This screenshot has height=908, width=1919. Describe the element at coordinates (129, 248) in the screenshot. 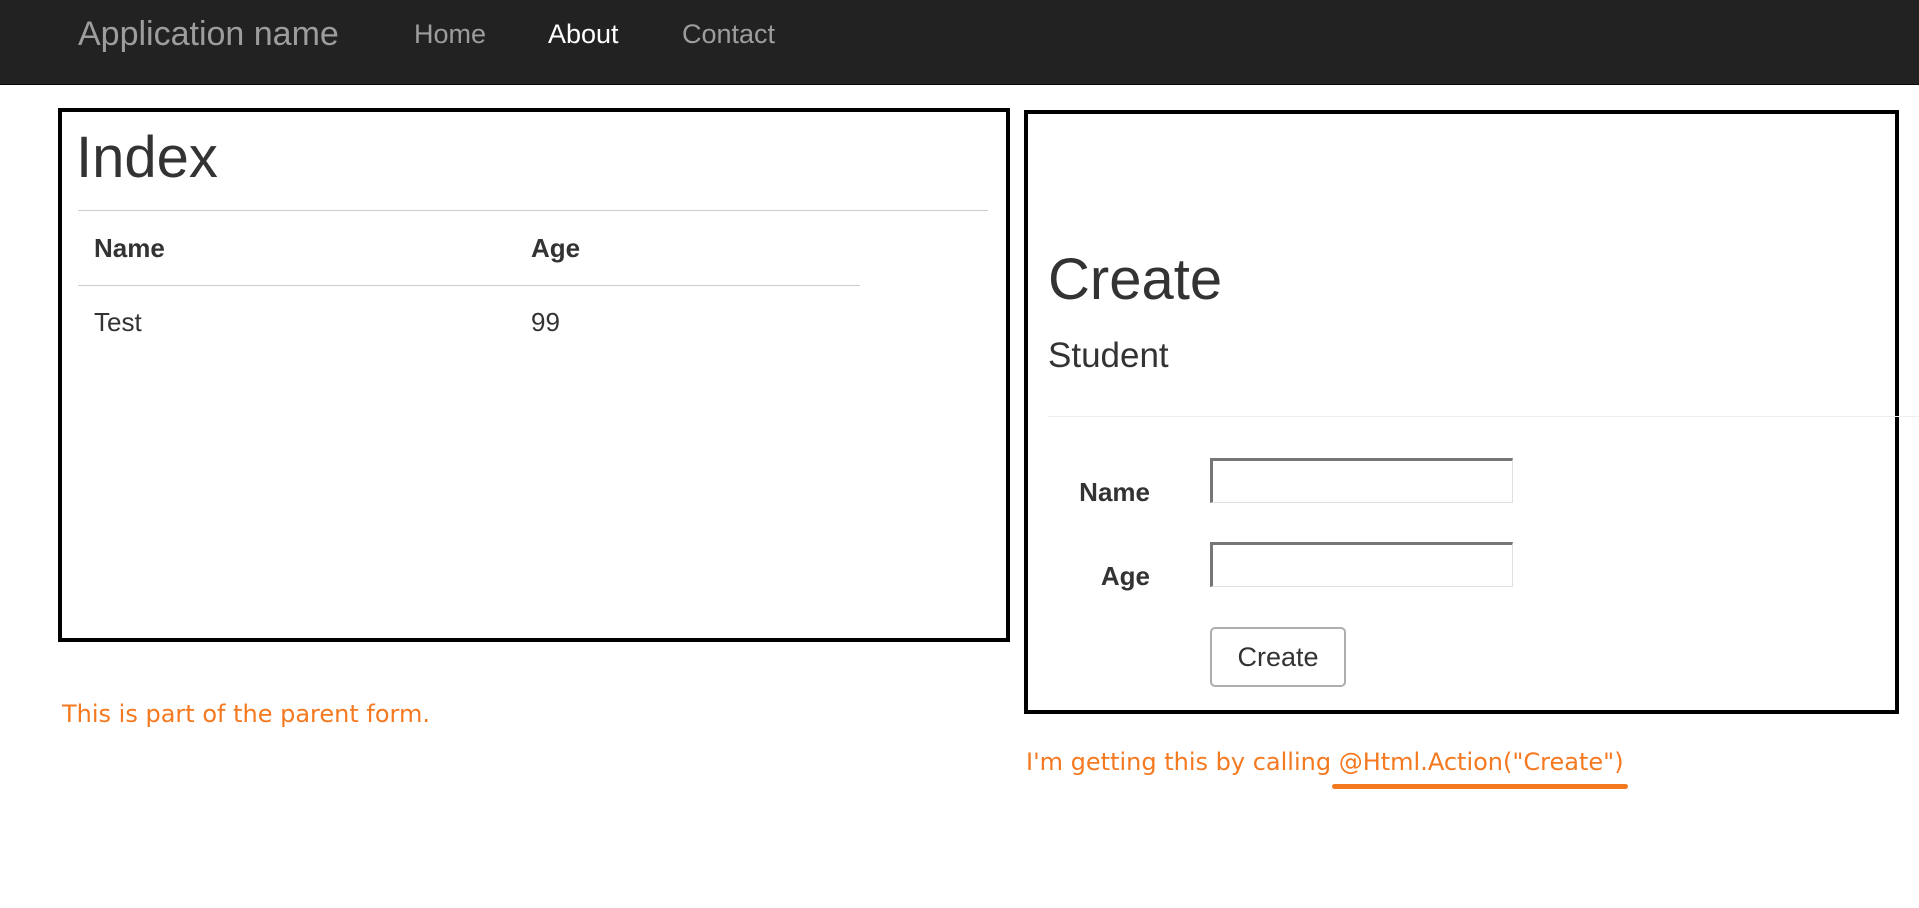

I see `table-header-name: Name` at that location.